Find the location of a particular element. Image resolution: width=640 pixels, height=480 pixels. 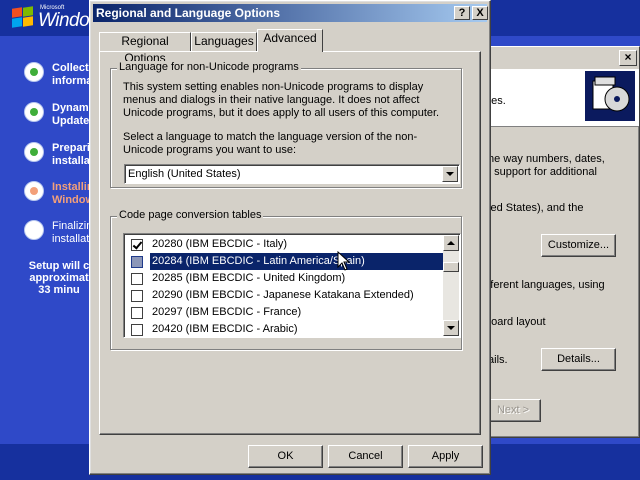

close-button: X is located at coordinates (480, 13).